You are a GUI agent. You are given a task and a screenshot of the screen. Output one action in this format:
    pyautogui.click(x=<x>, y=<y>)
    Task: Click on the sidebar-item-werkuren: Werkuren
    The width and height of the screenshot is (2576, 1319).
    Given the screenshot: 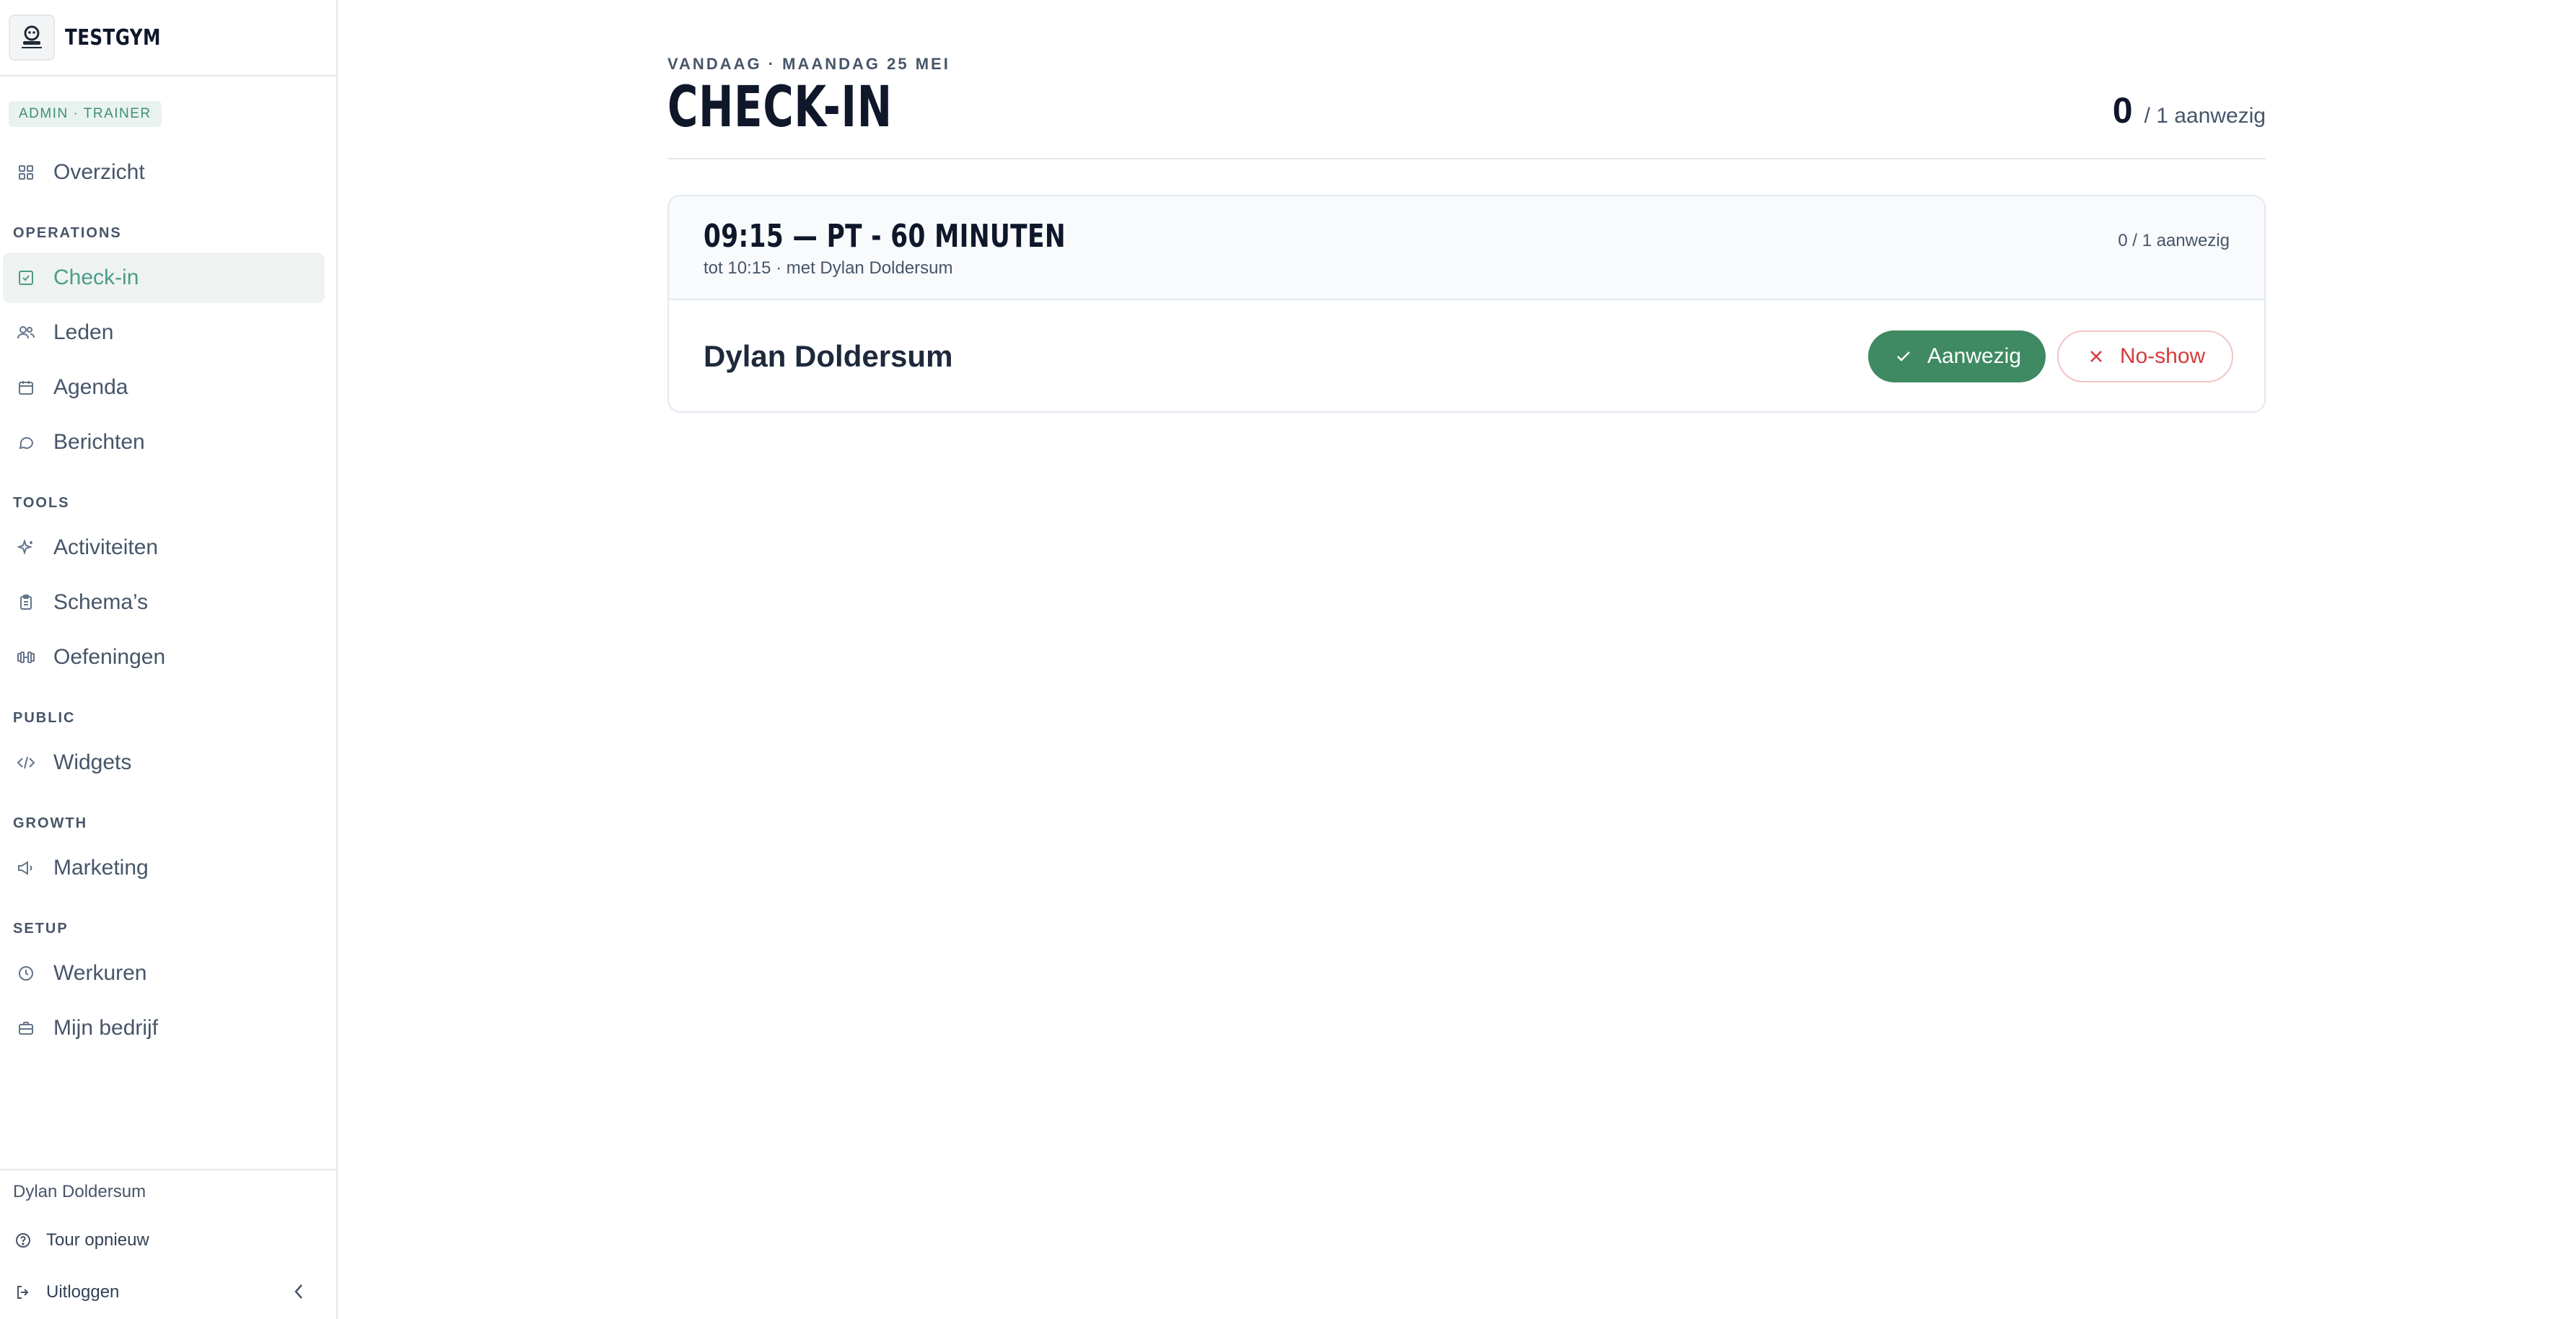 What is the action you would take?
    pyautogui.click(x=164, y=973)
    